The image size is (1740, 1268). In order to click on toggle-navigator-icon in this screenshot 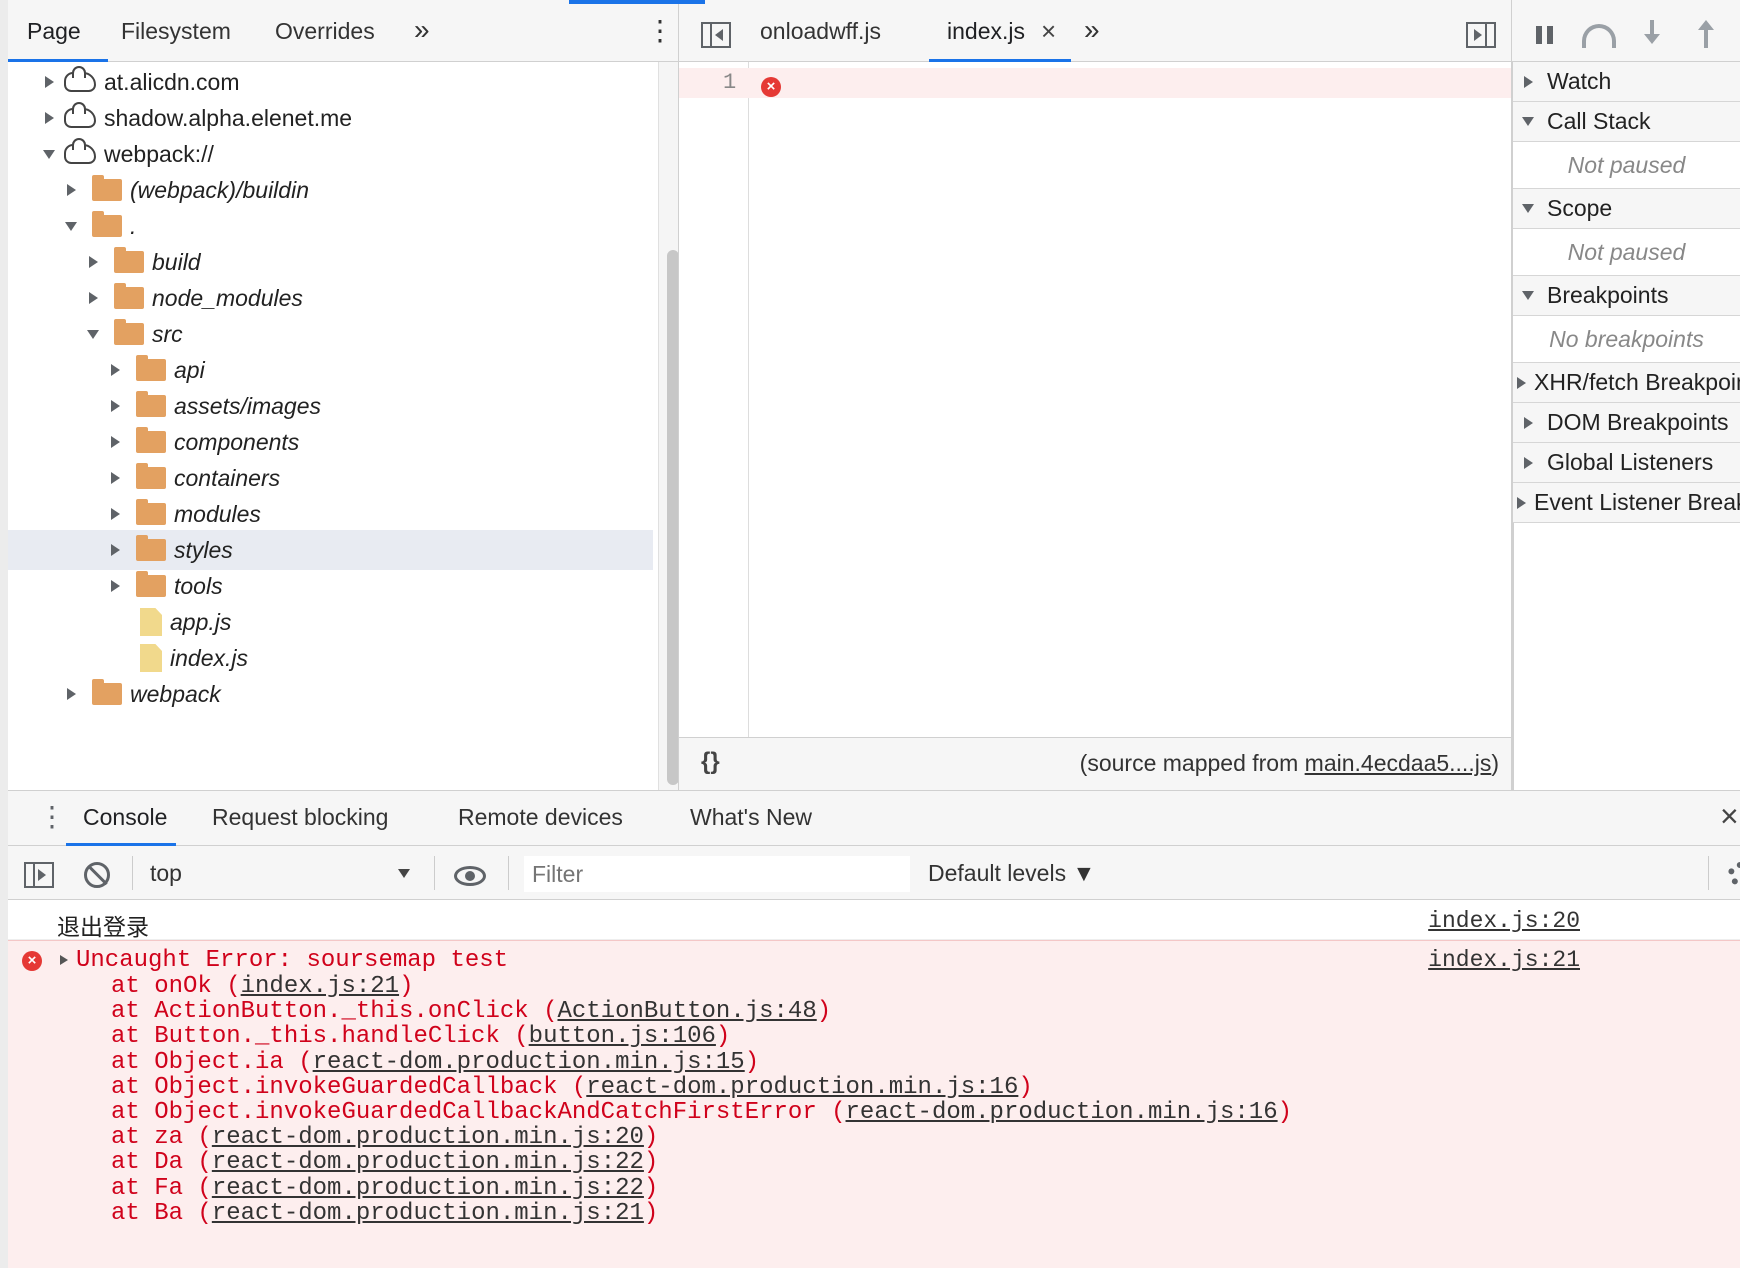, I will do `click(716, 35)`.